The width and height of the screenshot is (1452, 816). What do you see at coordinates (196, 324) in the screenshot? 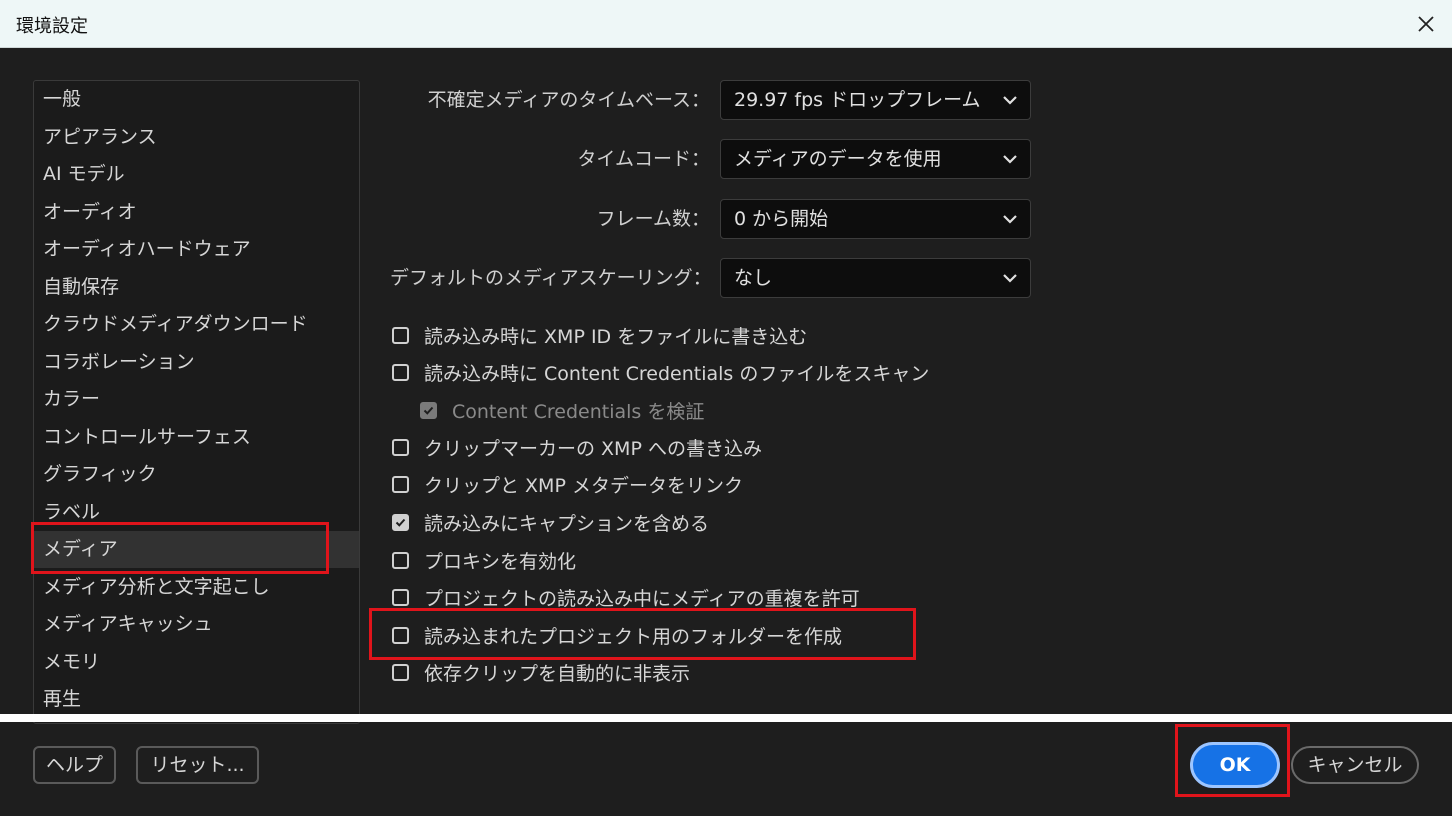
I see `sidebar-item-cloud-media-download: クラウドメディアダウンロード` at bounding box center [196, 324].